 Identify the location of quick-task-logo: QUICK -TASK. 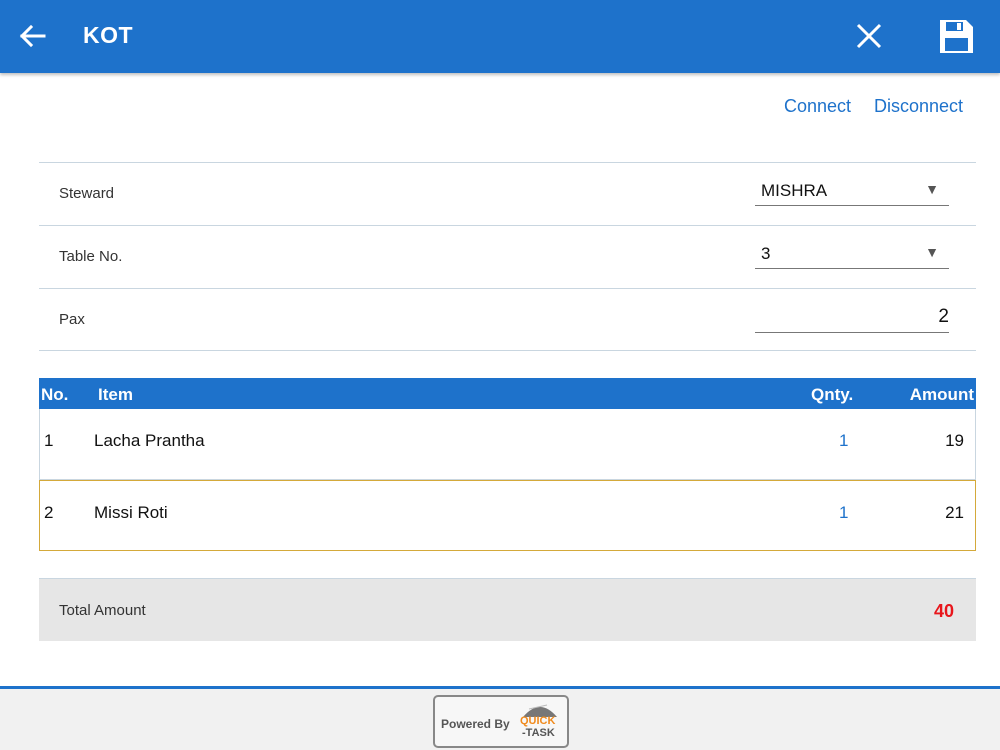
(540, 722).